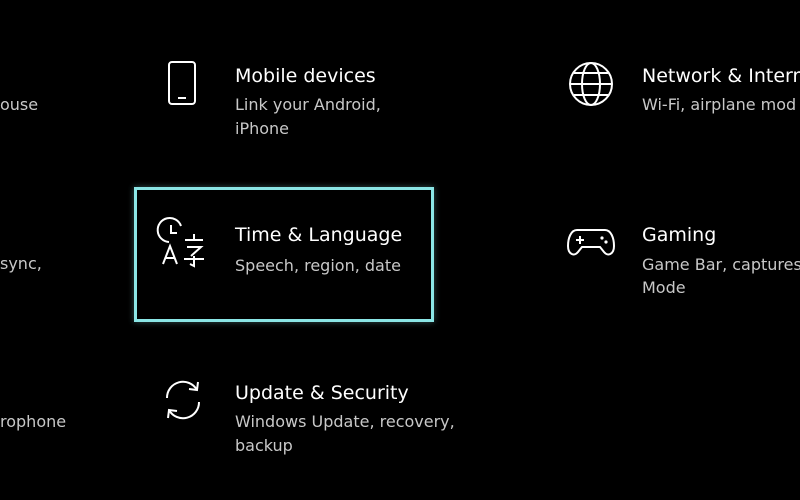 This screenshot has height=500, width=800. What do you see at coordinates (721, 76) in the screenshot?
I see `tile-title: Network & Intern` at bounding box center [721, 76].